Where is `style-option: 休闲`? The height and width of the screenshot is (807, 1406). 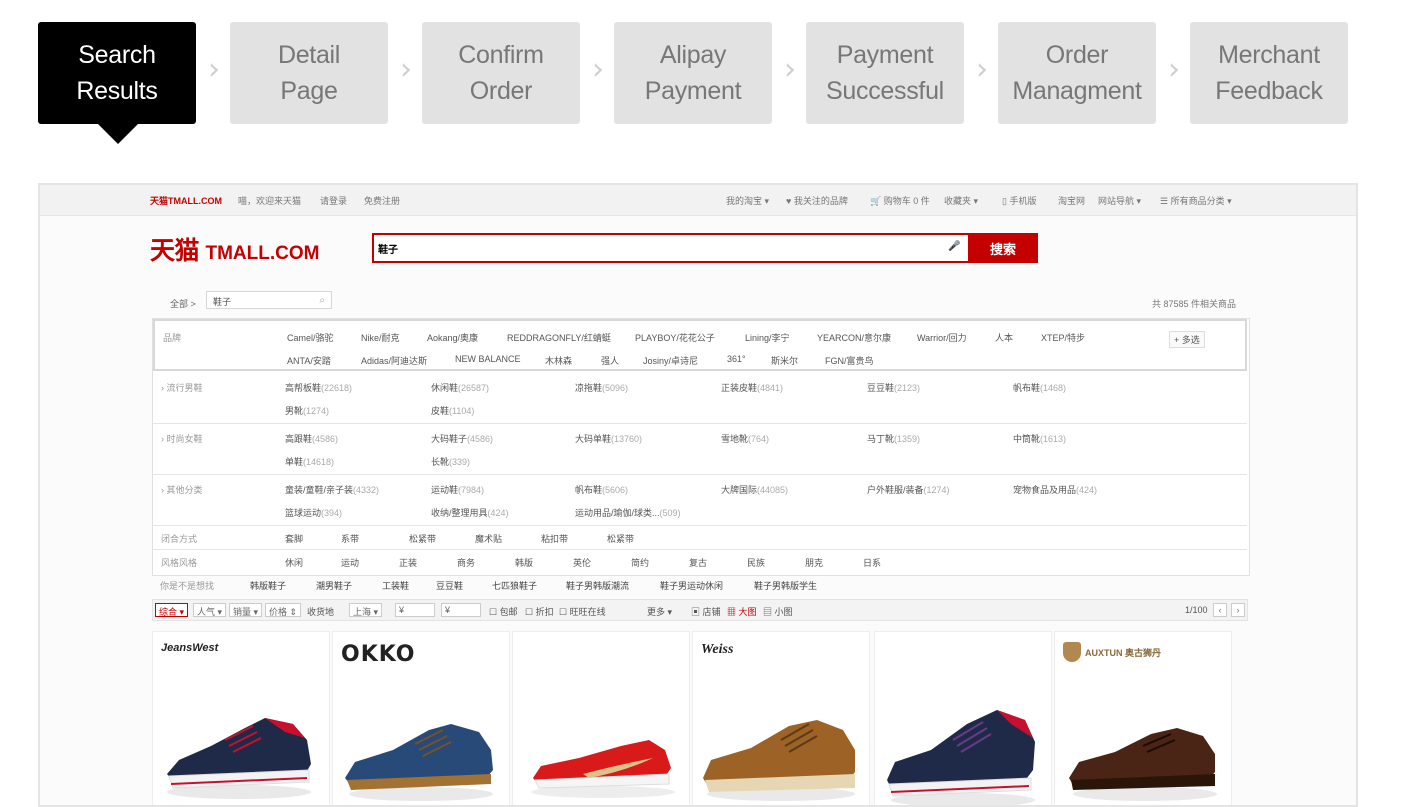 style-option: 休闲 is located at coordinates (294, 562).